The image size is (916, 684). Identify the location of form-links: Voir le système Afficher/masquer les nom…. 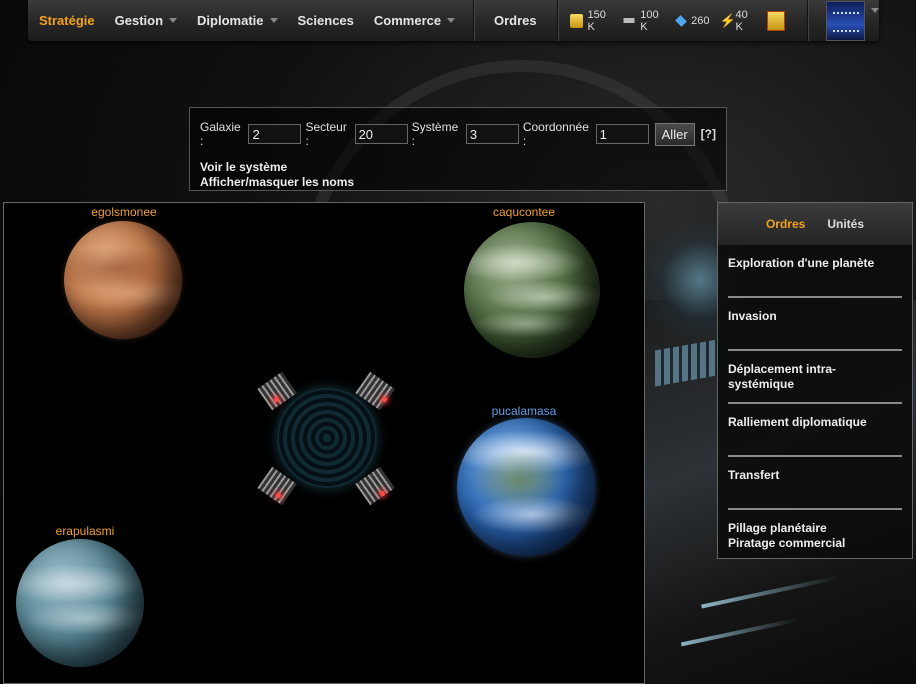
(458, 175).